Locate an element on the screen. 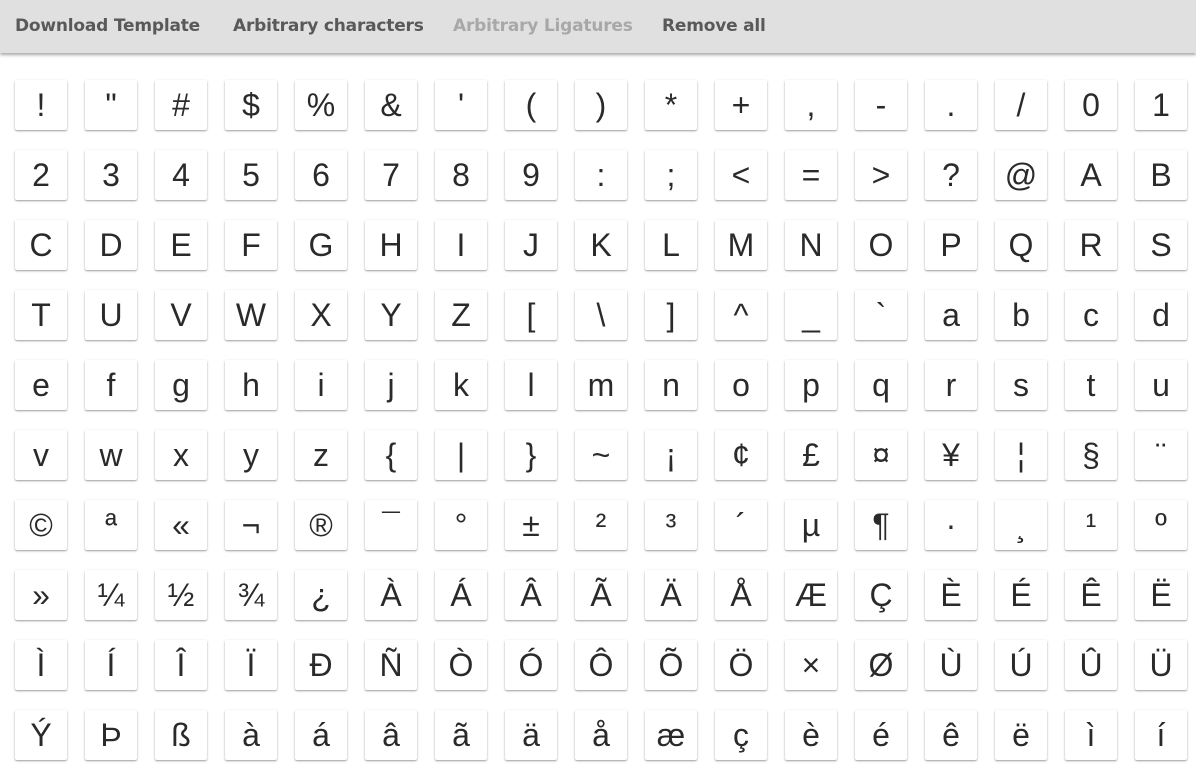  glyph-tile-plusminus: ± is located at coordinates (531, 525).